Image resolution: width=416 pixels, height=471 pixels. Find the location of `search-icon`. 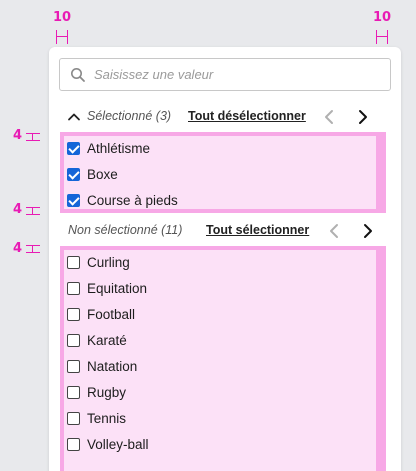

search-icon is located at coordinates (78, 75).